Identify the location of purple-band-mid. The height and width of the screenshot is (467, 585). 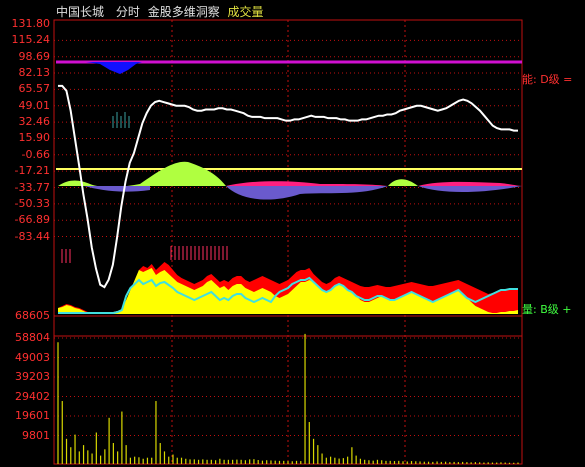
(307, 193).